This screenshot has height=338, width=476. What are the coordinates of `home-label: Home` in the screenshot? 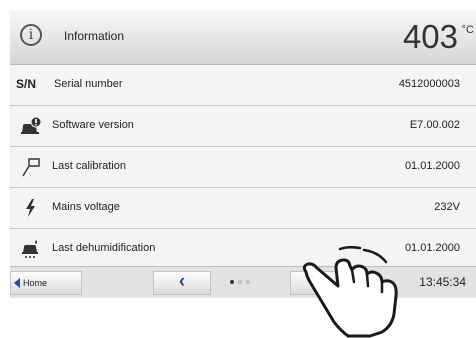 It's located at (35, 283).